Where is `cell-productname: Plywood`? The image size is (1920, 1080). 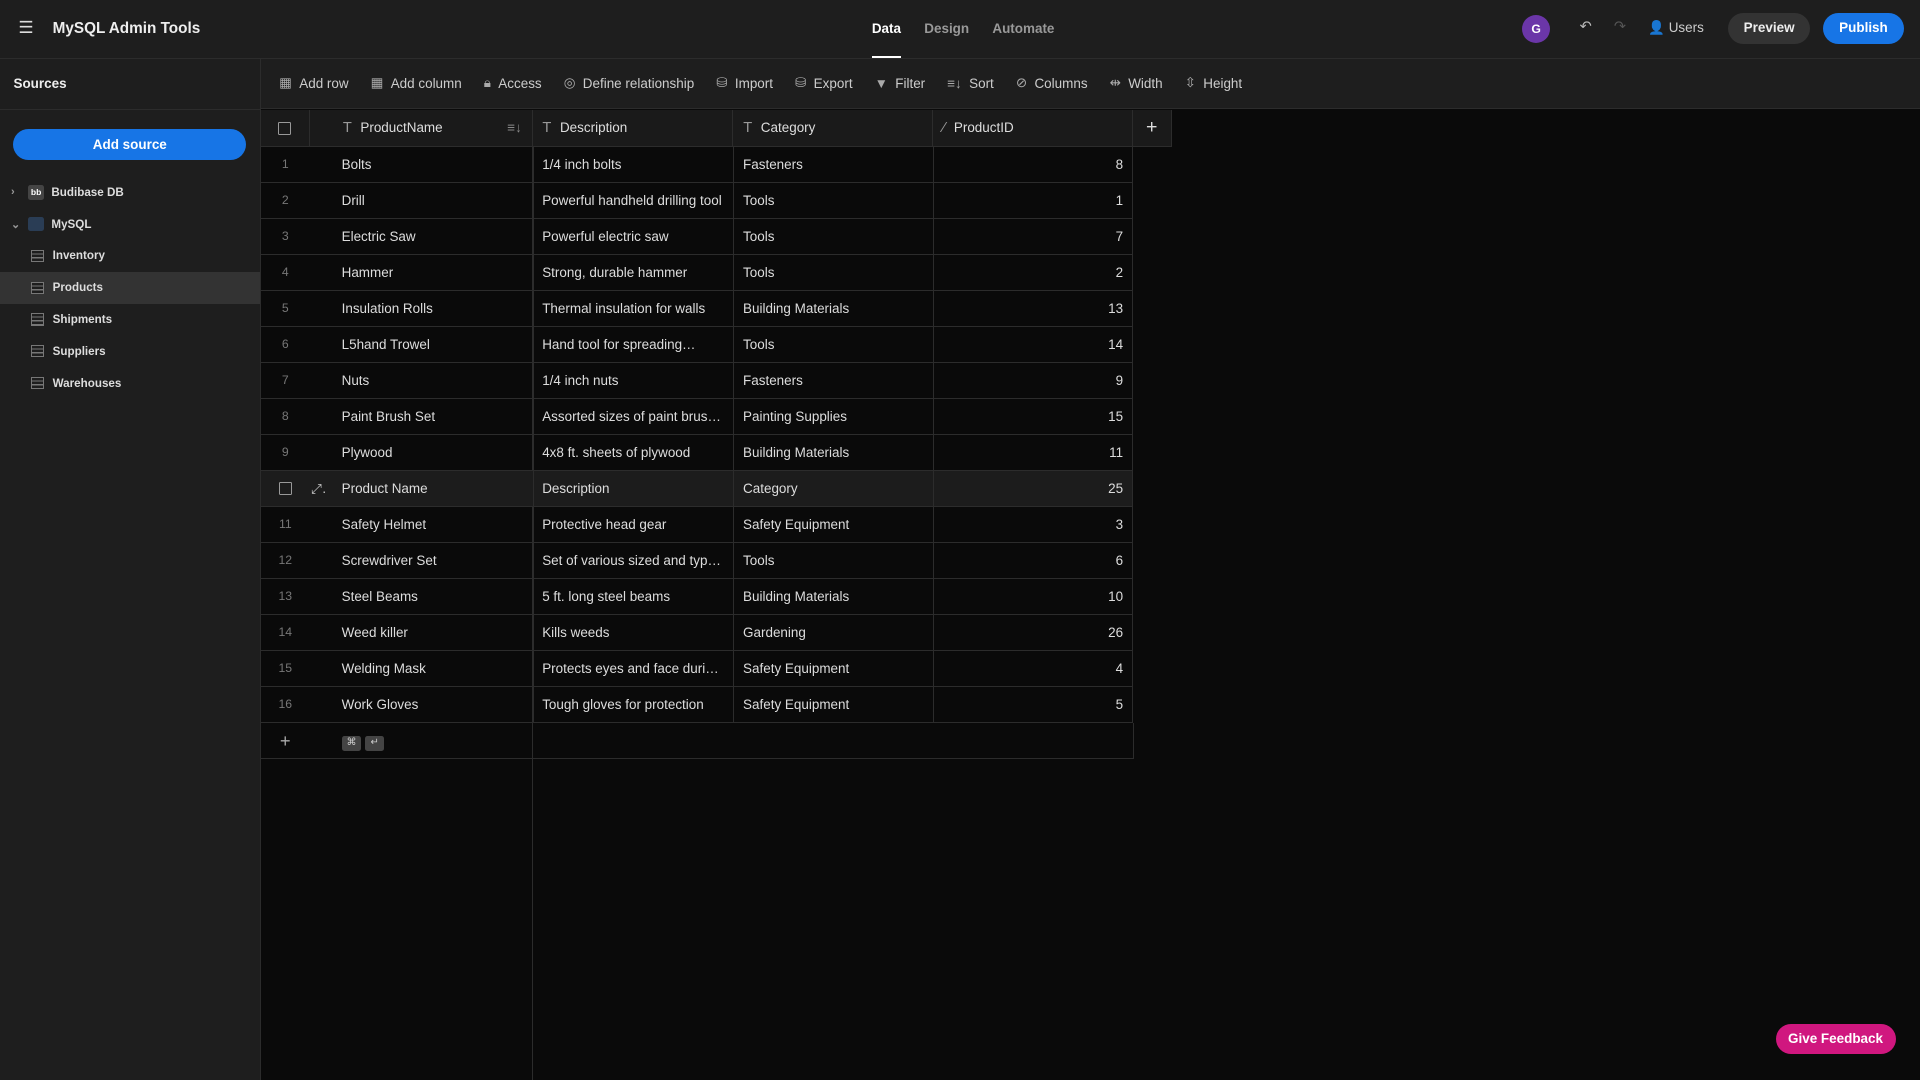
cell-productname: Plywood is located at coordinates (433, 453).